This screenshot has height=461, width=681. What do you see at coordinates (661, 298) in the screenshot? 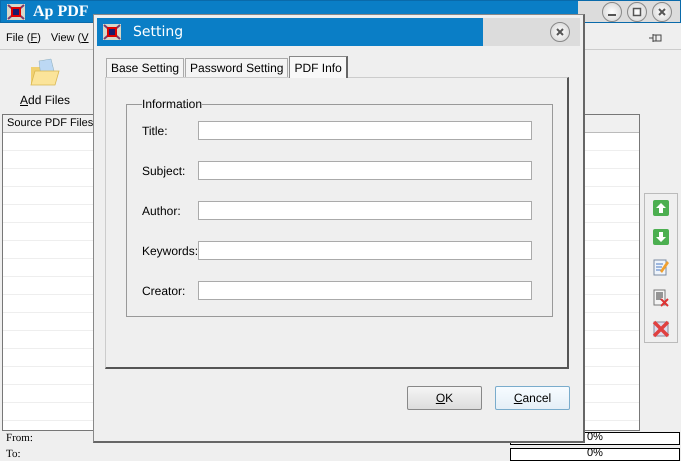
I see `delete-document-icon` at bounding box center [661, 298].